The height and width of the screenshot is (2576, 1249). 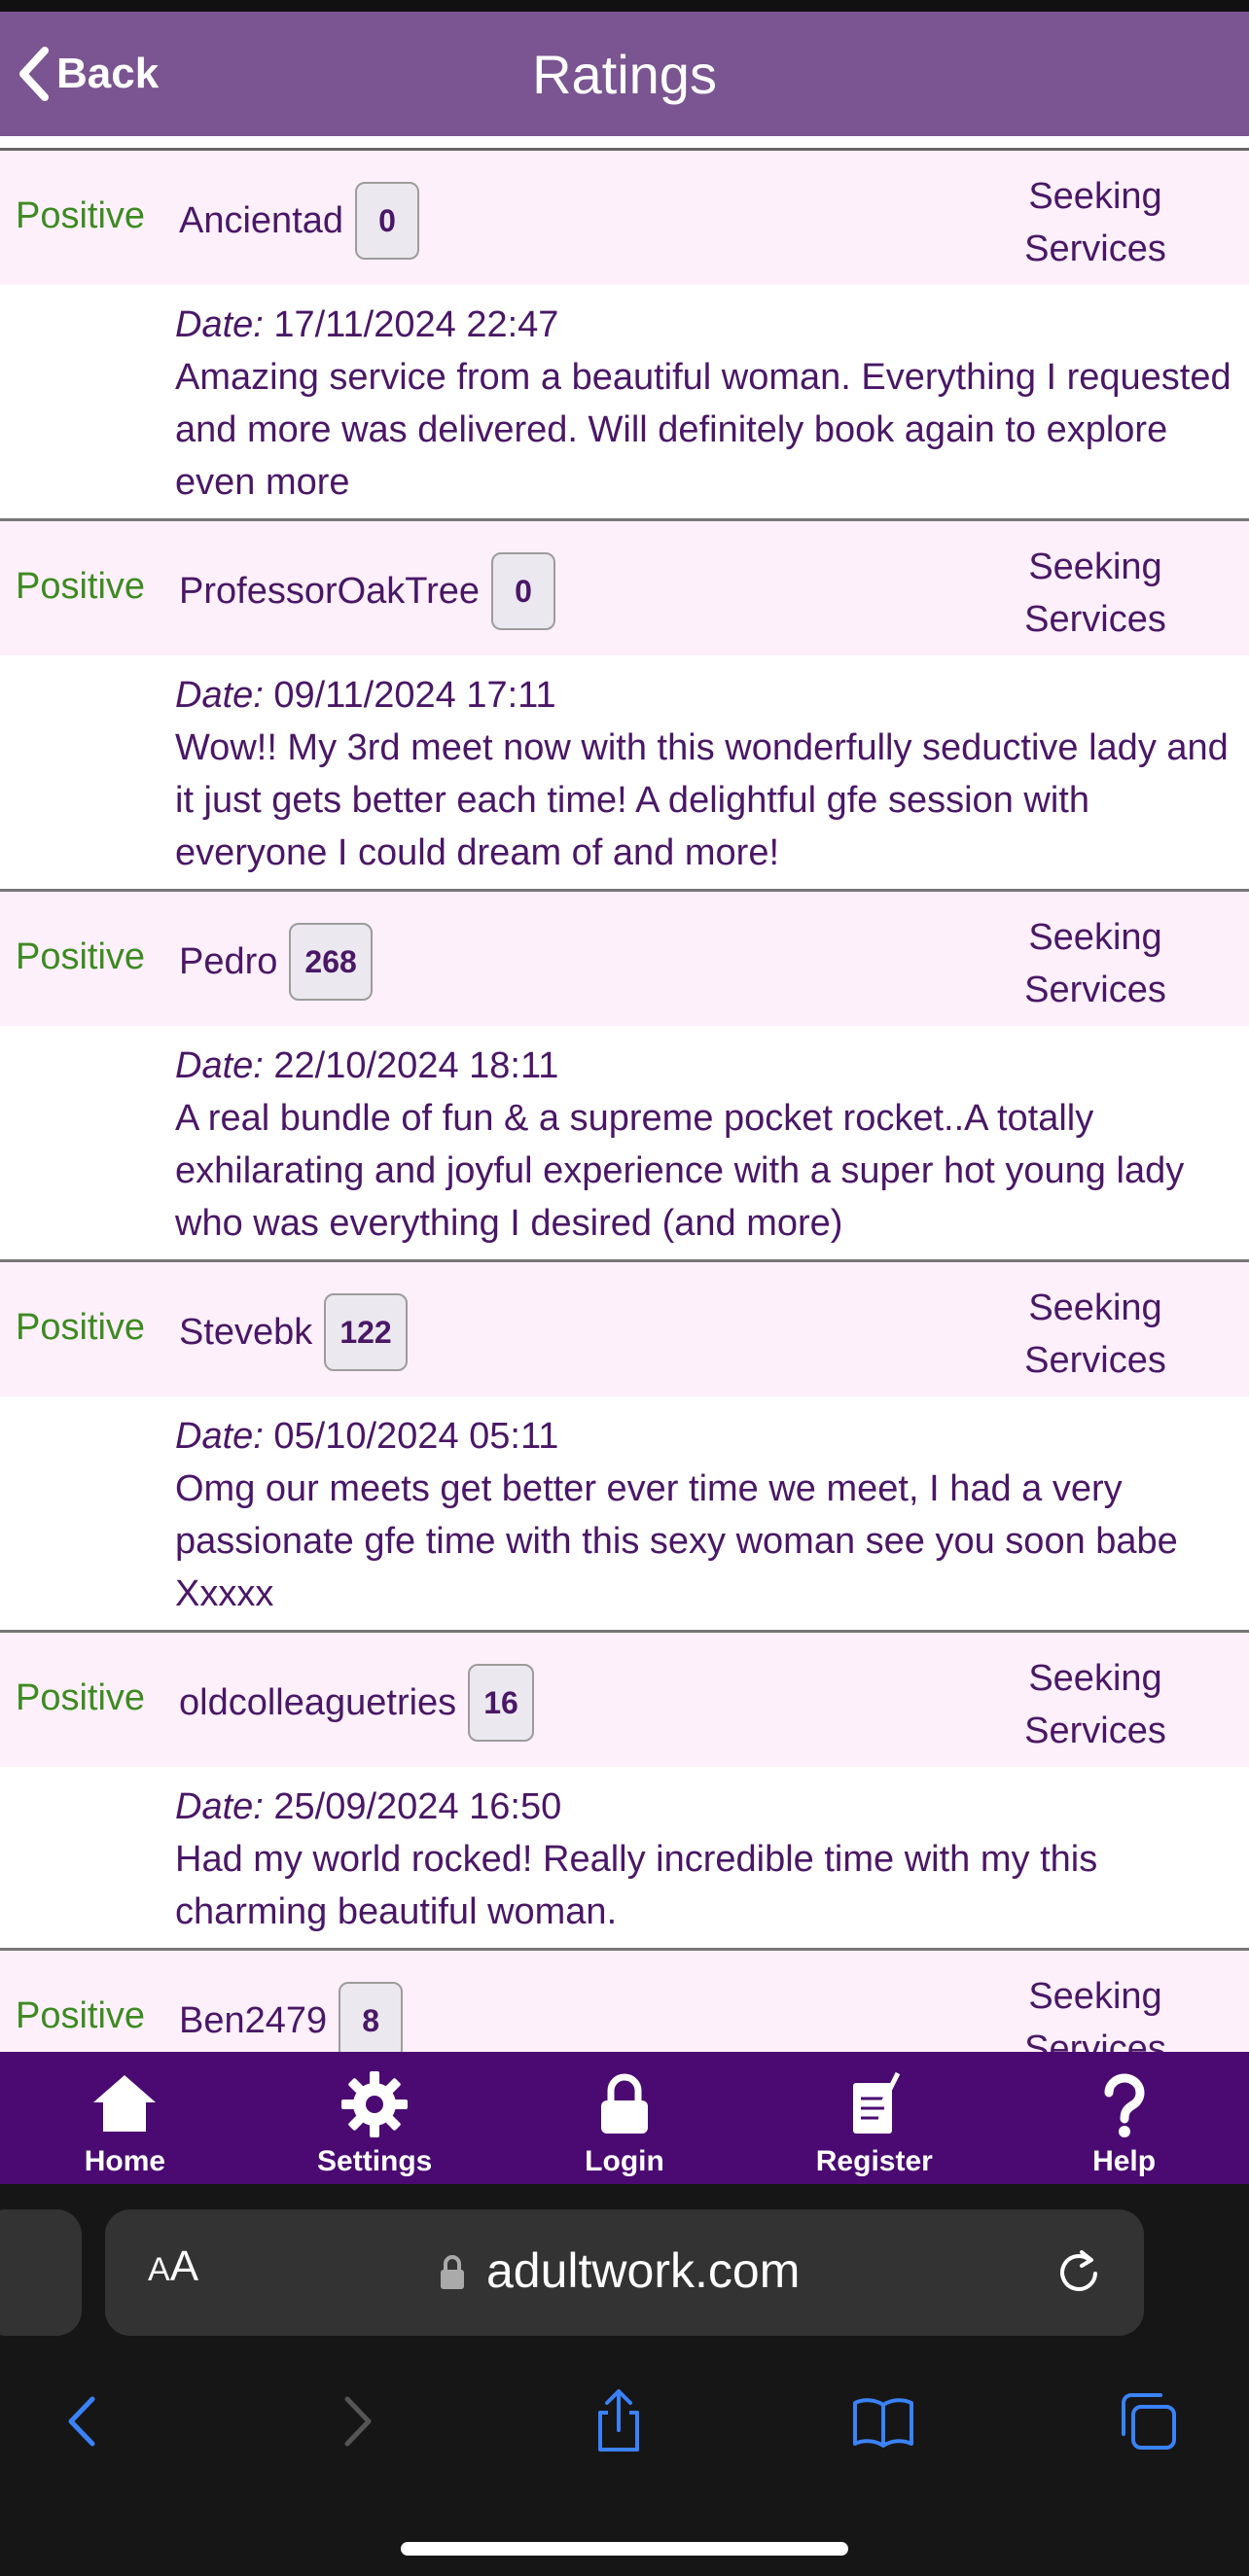 I want to click on chevron-right-icon, so click(x=358, y=2422).